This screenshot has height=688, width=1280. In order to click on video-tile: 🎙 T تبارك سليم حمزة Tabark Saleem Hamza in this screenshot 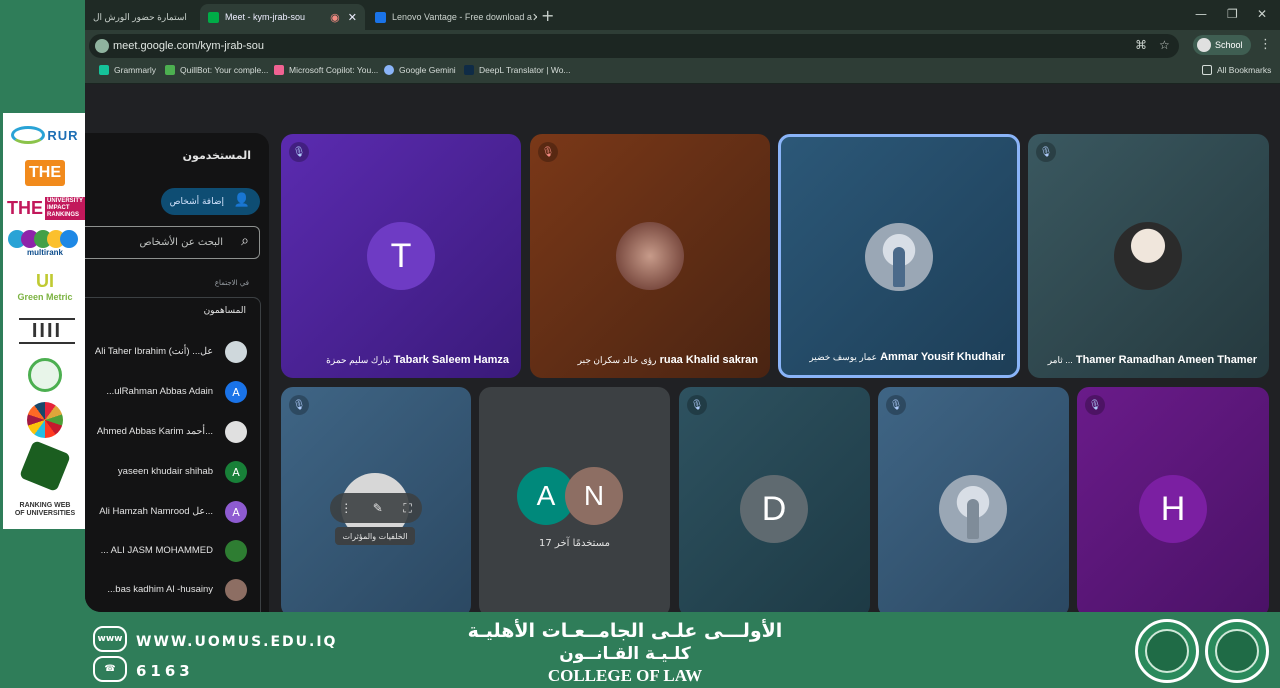, I will do `click(401, 256)`.